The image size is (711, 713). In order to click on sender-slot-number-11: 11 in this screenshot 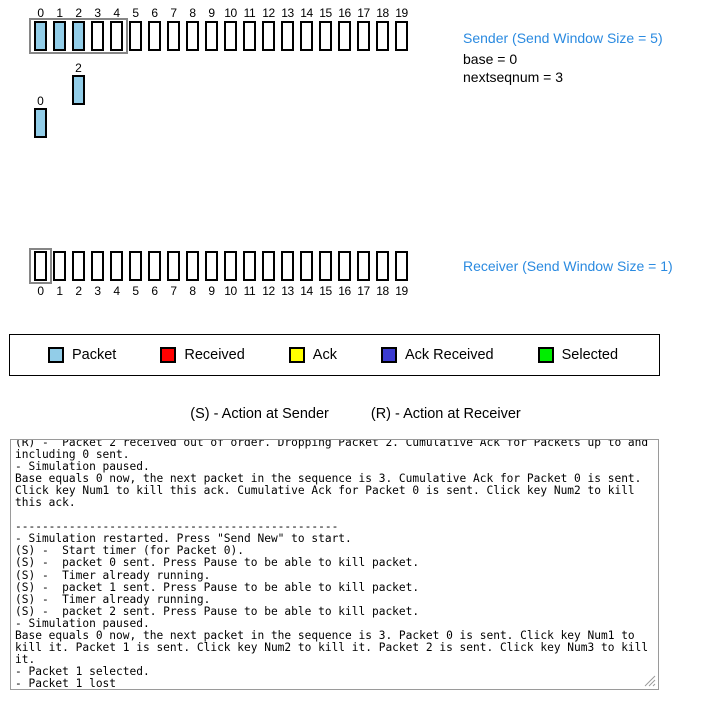, I will do `click(249, 13)`.